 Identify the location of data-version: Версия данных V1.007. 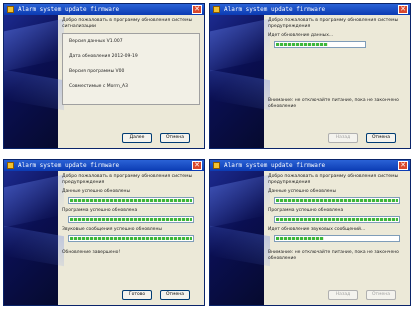
(96, 41).